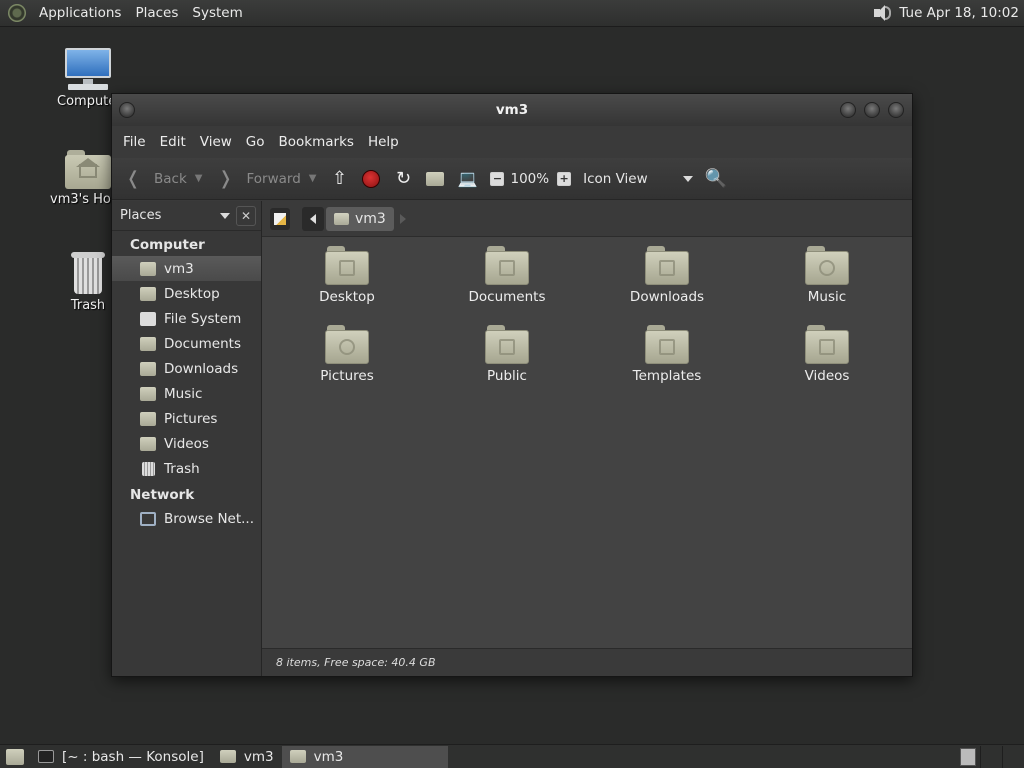  What do you see at coordinates (364, 756) in the screenshot?
I see `task-vm3-active: vm3` at bounding box center [364, 756].